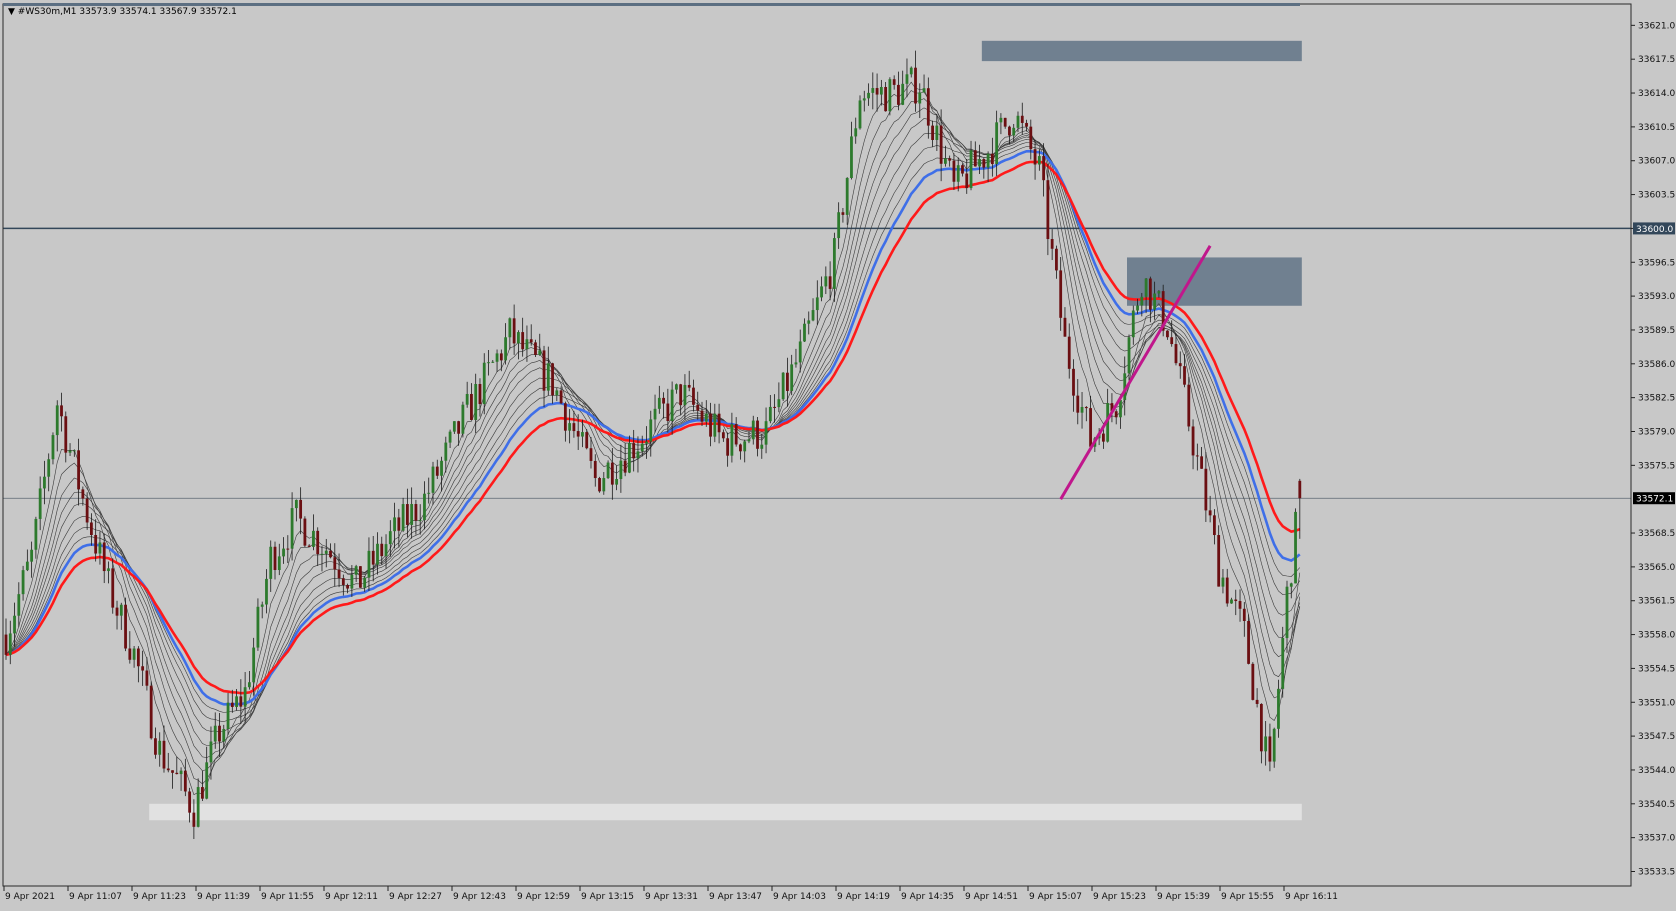 The image size is (1676, 911). I want to click on price-tick-label: 33607.0, so click(1656, 162).